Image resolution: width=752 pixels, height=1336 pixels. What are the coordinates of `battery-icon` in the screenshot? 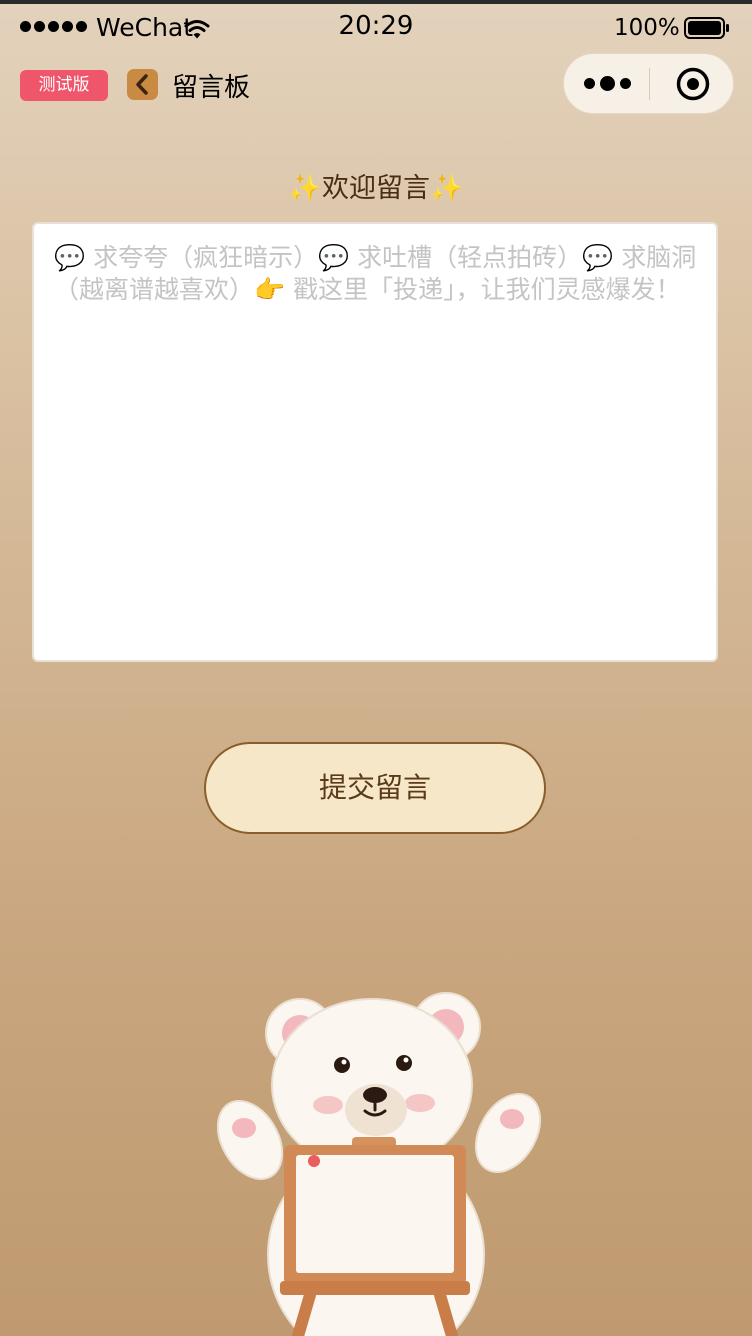 It's located at (706, 28).